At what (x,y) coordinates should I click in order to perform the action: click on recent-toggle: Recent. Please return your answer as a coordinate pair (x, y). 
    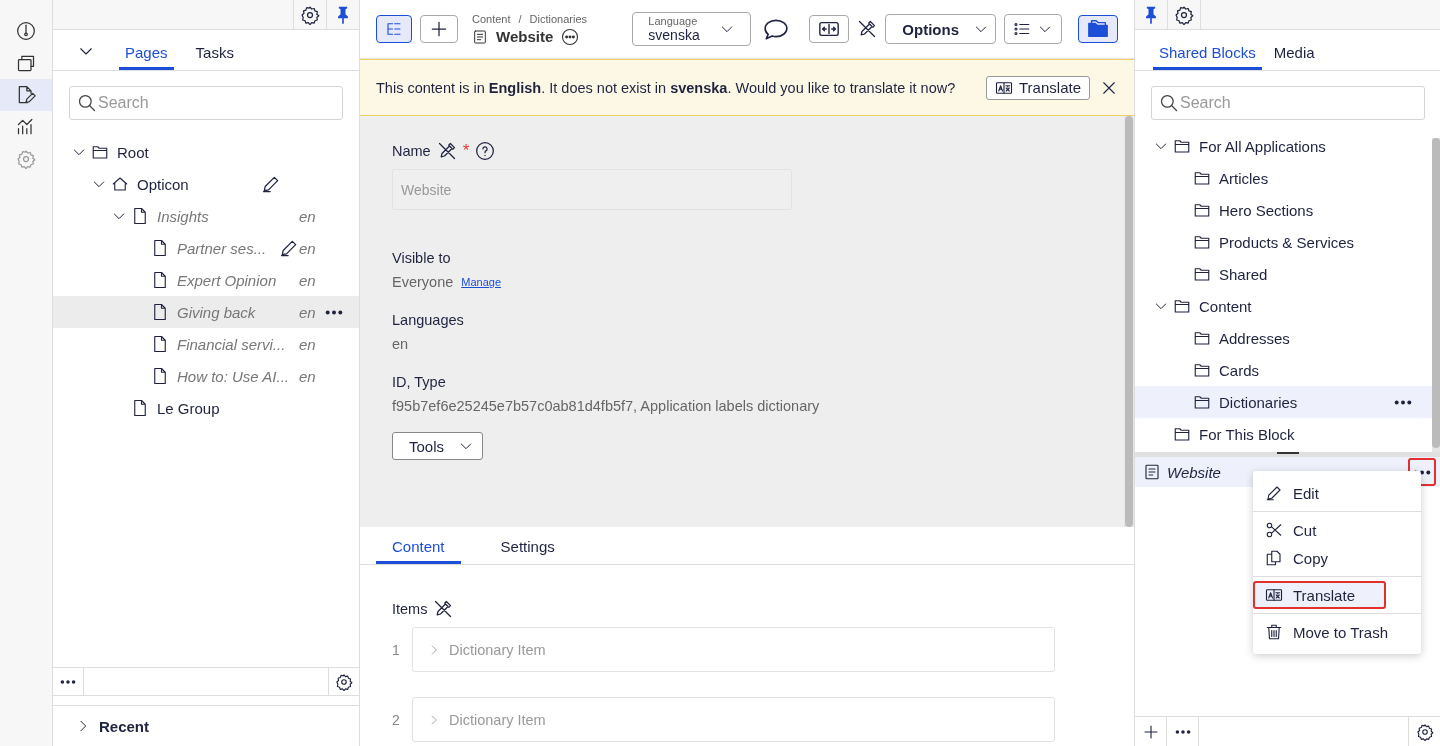
    Looking at the image, I should click on (124, 726).